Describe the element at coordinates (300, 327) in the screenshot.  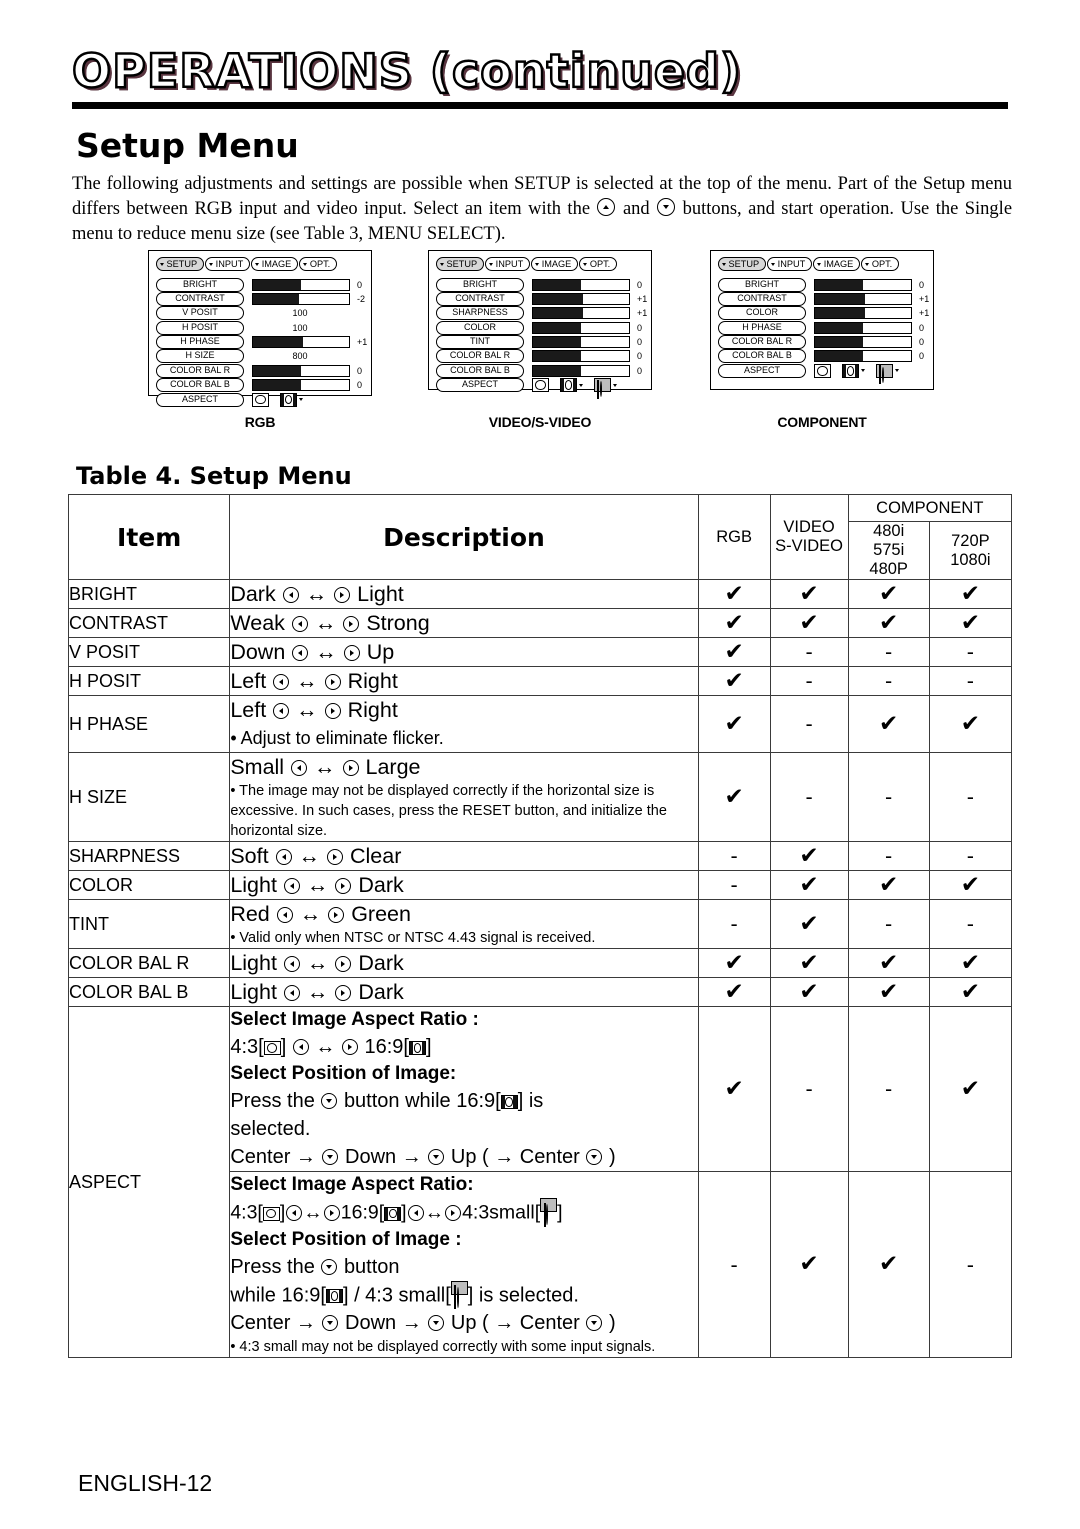
I see `osd-item-value: 100` at that location.